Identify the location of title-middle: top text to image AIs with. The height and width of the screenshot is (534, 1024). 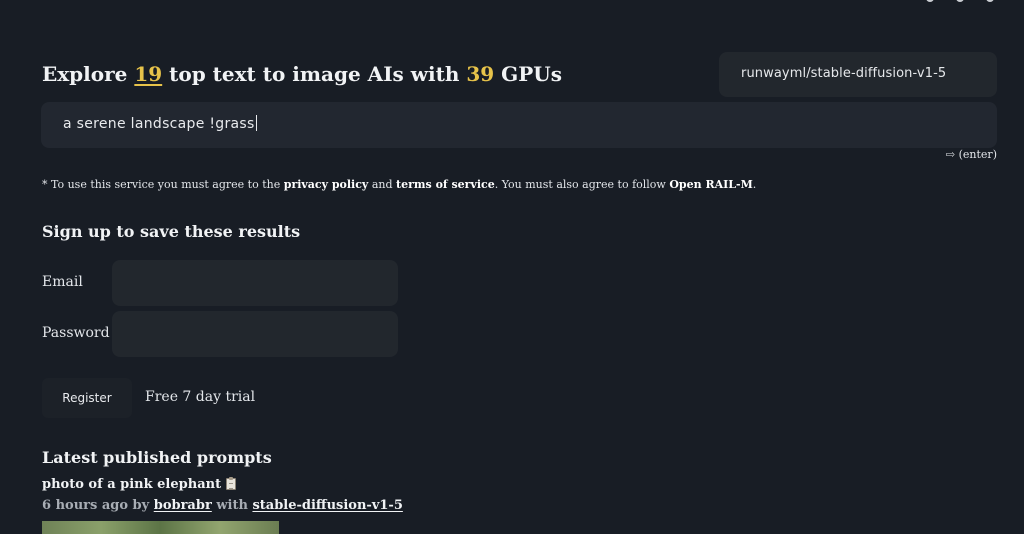
(314, 74).